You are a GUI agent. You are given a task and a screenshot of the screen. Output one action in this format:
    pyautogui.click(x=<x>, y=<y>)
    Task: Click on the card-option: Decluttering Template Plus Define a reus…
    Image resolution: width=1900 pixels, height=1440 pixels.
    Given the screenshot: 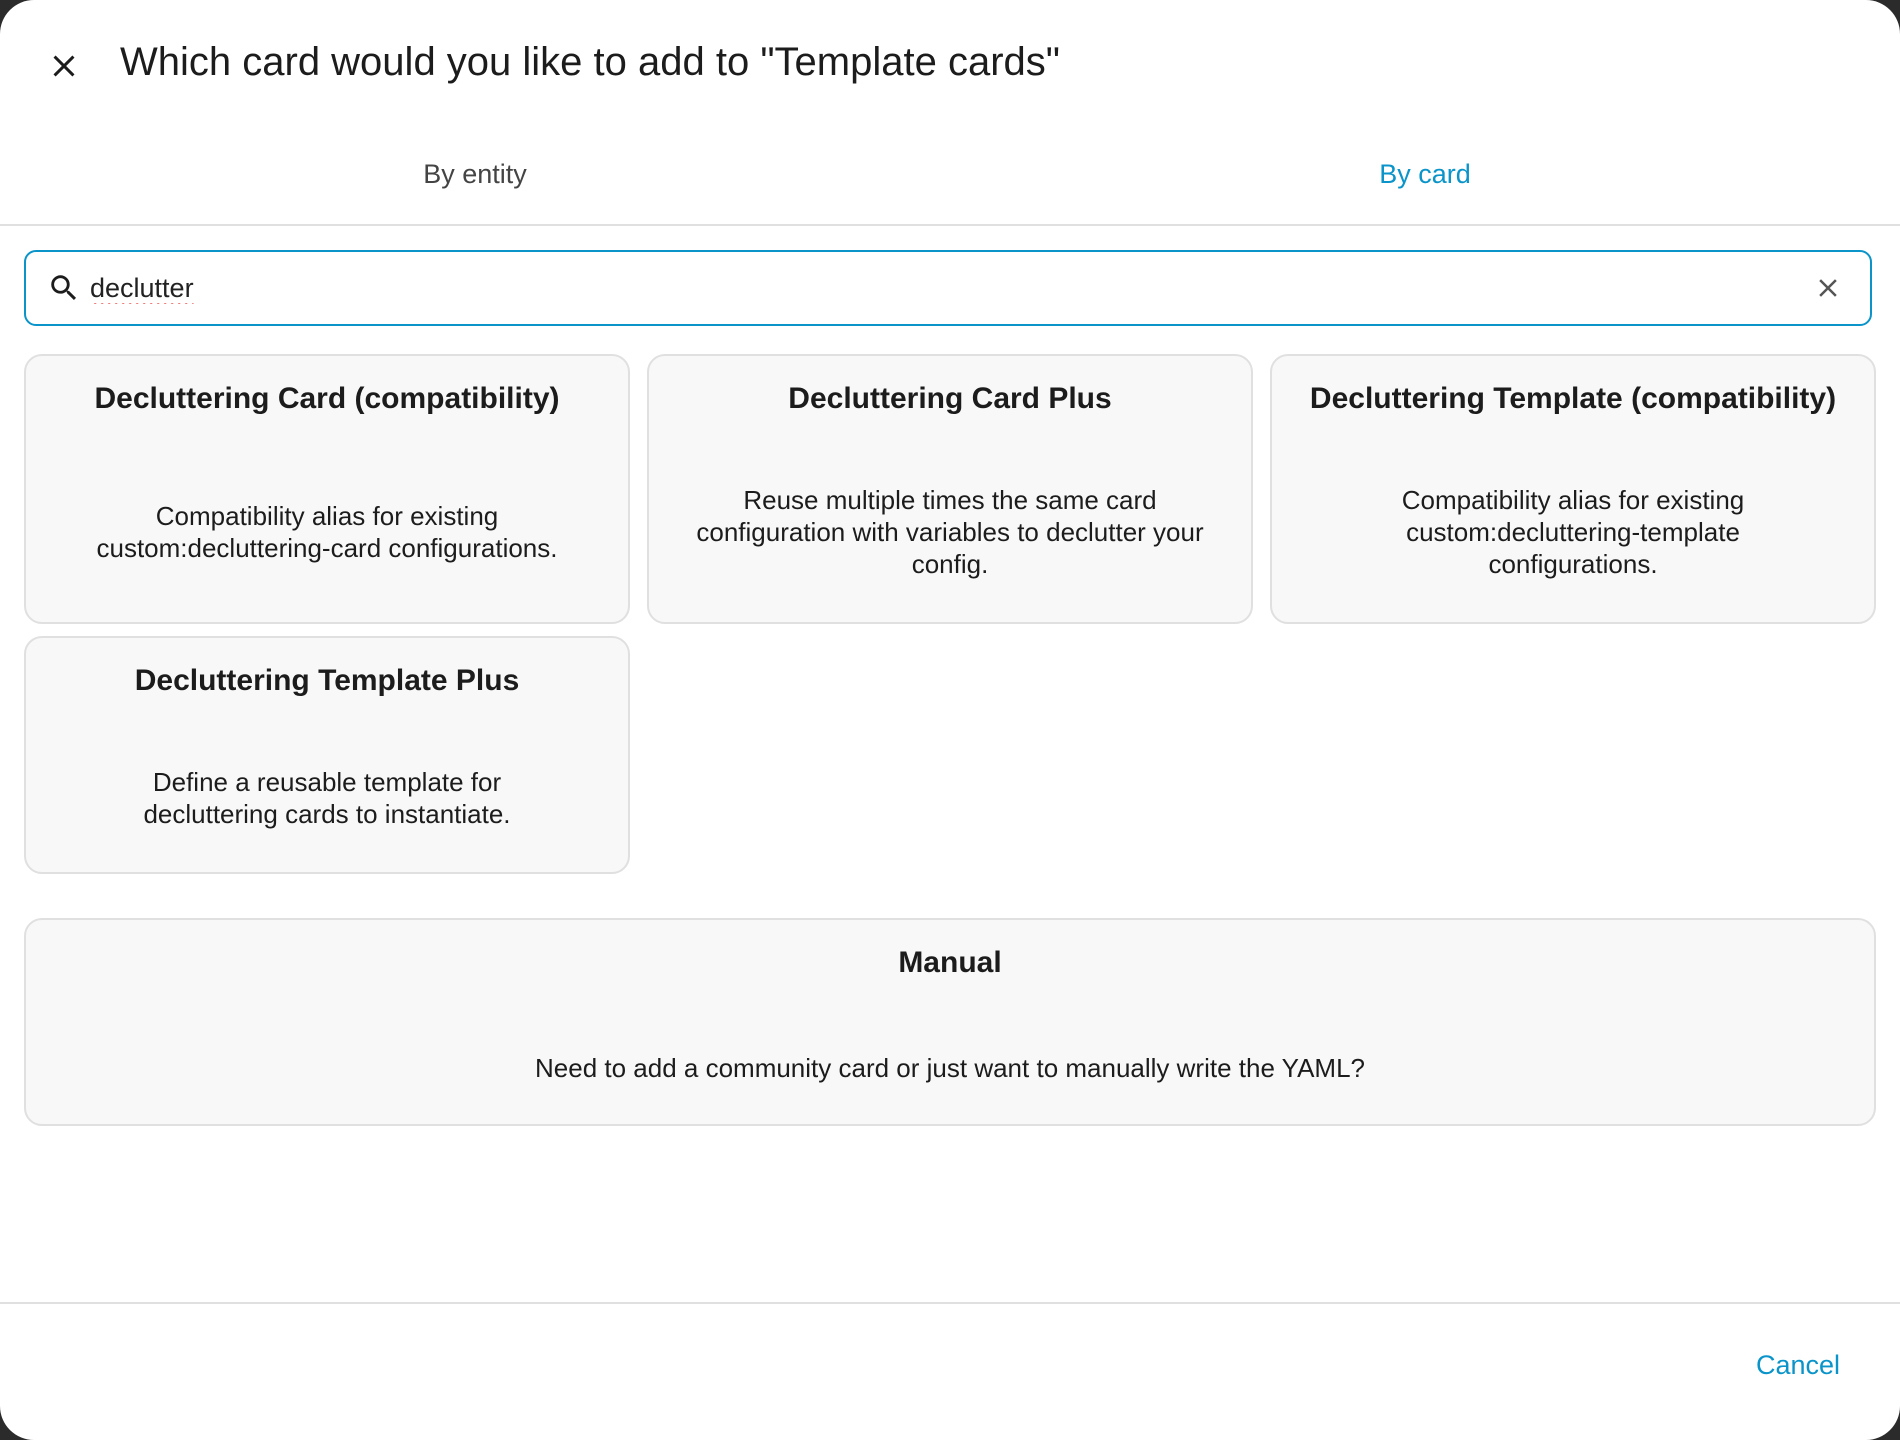 What is the action you would take?
    pyautogui.click(x=327, y=755)
    